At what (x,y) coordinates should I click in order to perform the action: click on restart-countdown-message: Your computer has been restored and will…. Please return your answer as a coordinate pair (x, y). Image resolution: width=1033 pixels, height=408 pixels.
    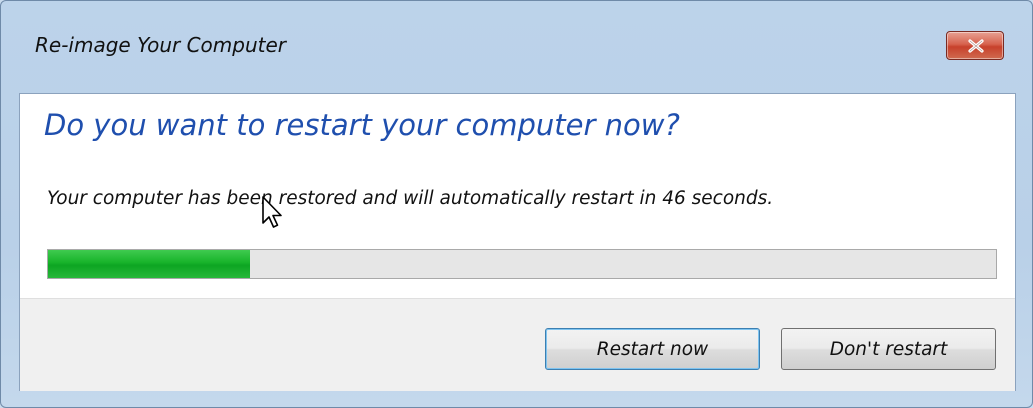
    Looking at the image, I should click on (410, 198).